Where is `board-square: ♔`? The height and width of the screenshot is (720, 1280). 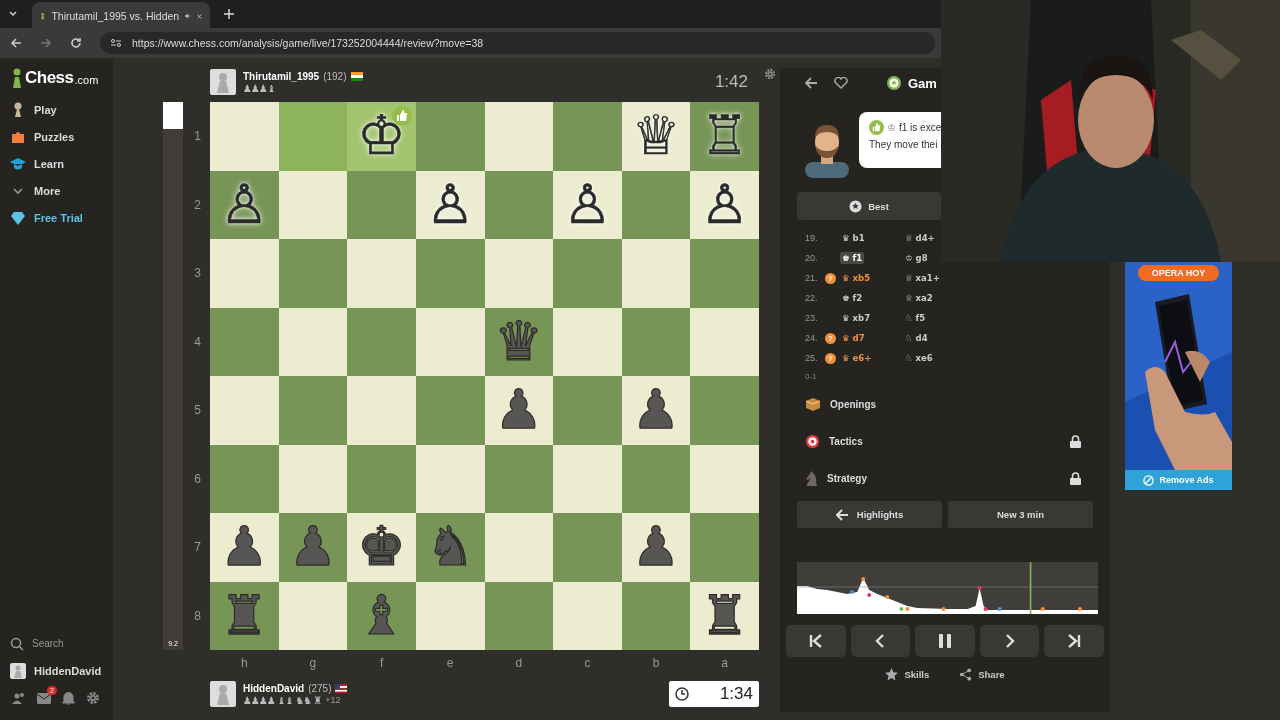 board-square: ♔ is located at coordinates (381, 136).